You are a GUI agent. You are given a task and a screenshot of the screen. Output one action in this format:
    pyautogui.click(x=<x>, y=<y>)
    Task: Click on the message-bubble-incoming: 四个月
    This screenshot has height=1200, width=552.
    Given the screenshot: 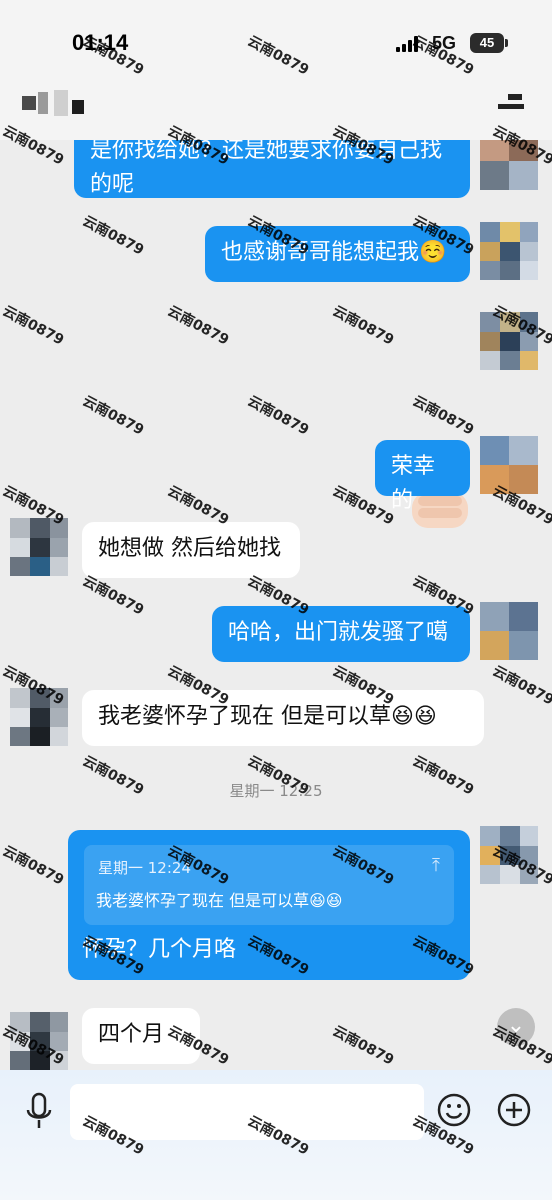 What is the action you would take?
    pyautogui.click(x=141, y=1036)
    